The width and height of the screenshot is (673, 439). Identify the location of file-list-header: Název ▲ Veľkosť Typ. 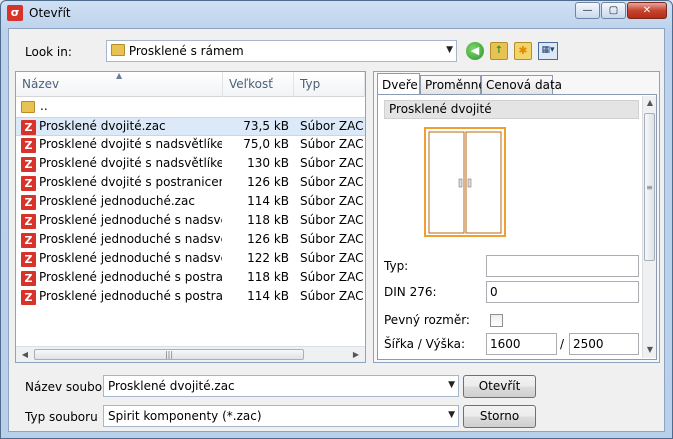
(190, 84).